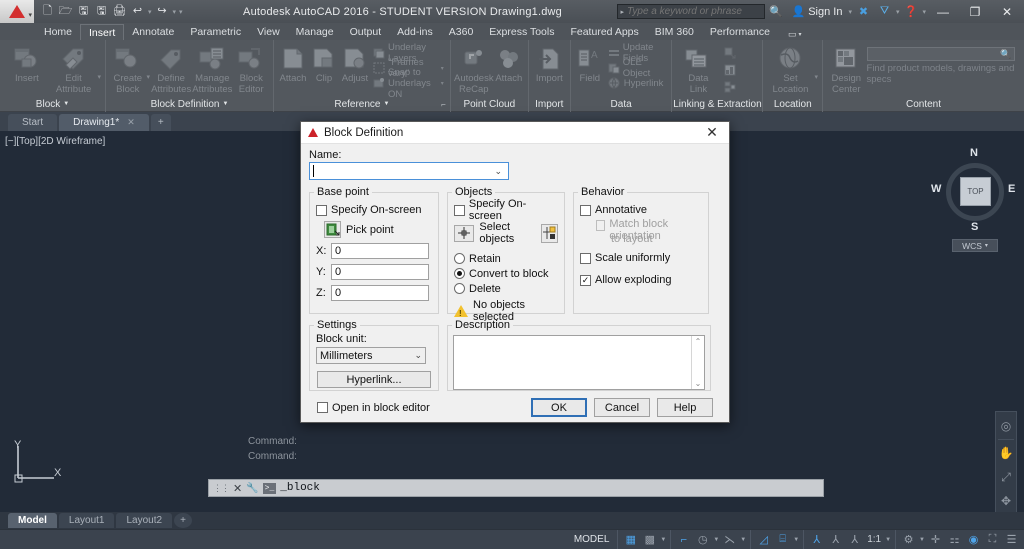 The image size is (1024, 549). Describe the element at coordinates (683, 539) in the screenshot. I see `ortho-mode-icon: ⌐` at that location.